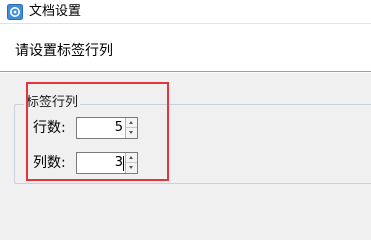 Image resolution: width=371 pixels, height=240 pixels. I want to click on rows-spinbox: 5, so click(107, 128).